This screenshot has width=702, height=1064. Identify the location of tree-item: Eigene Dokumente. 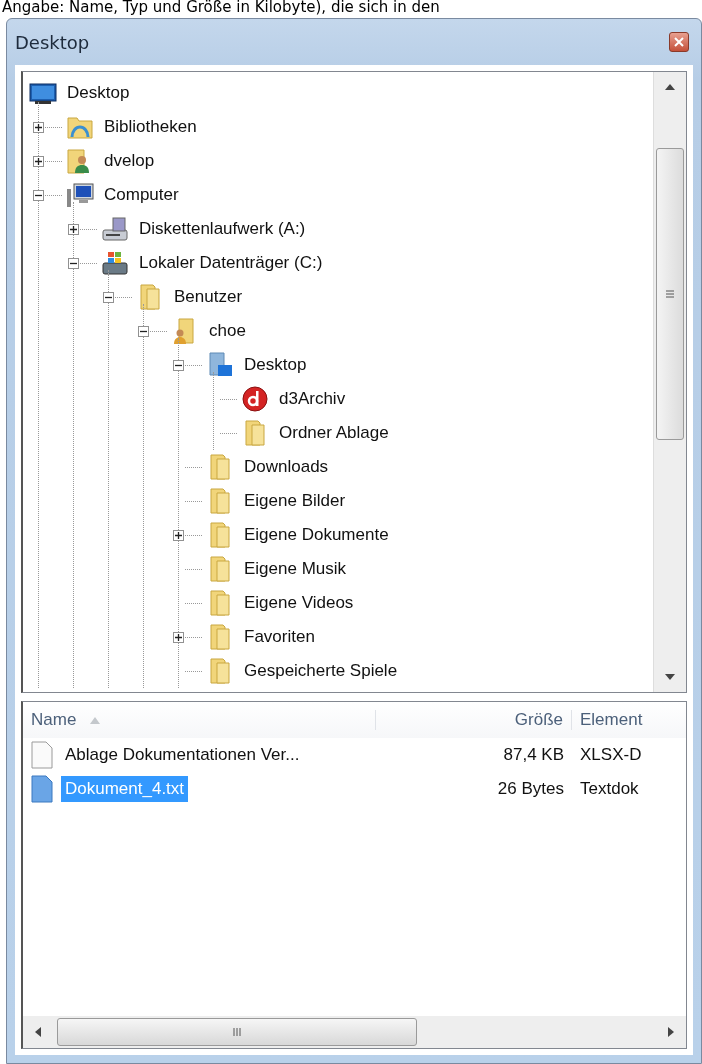
(316, 535).